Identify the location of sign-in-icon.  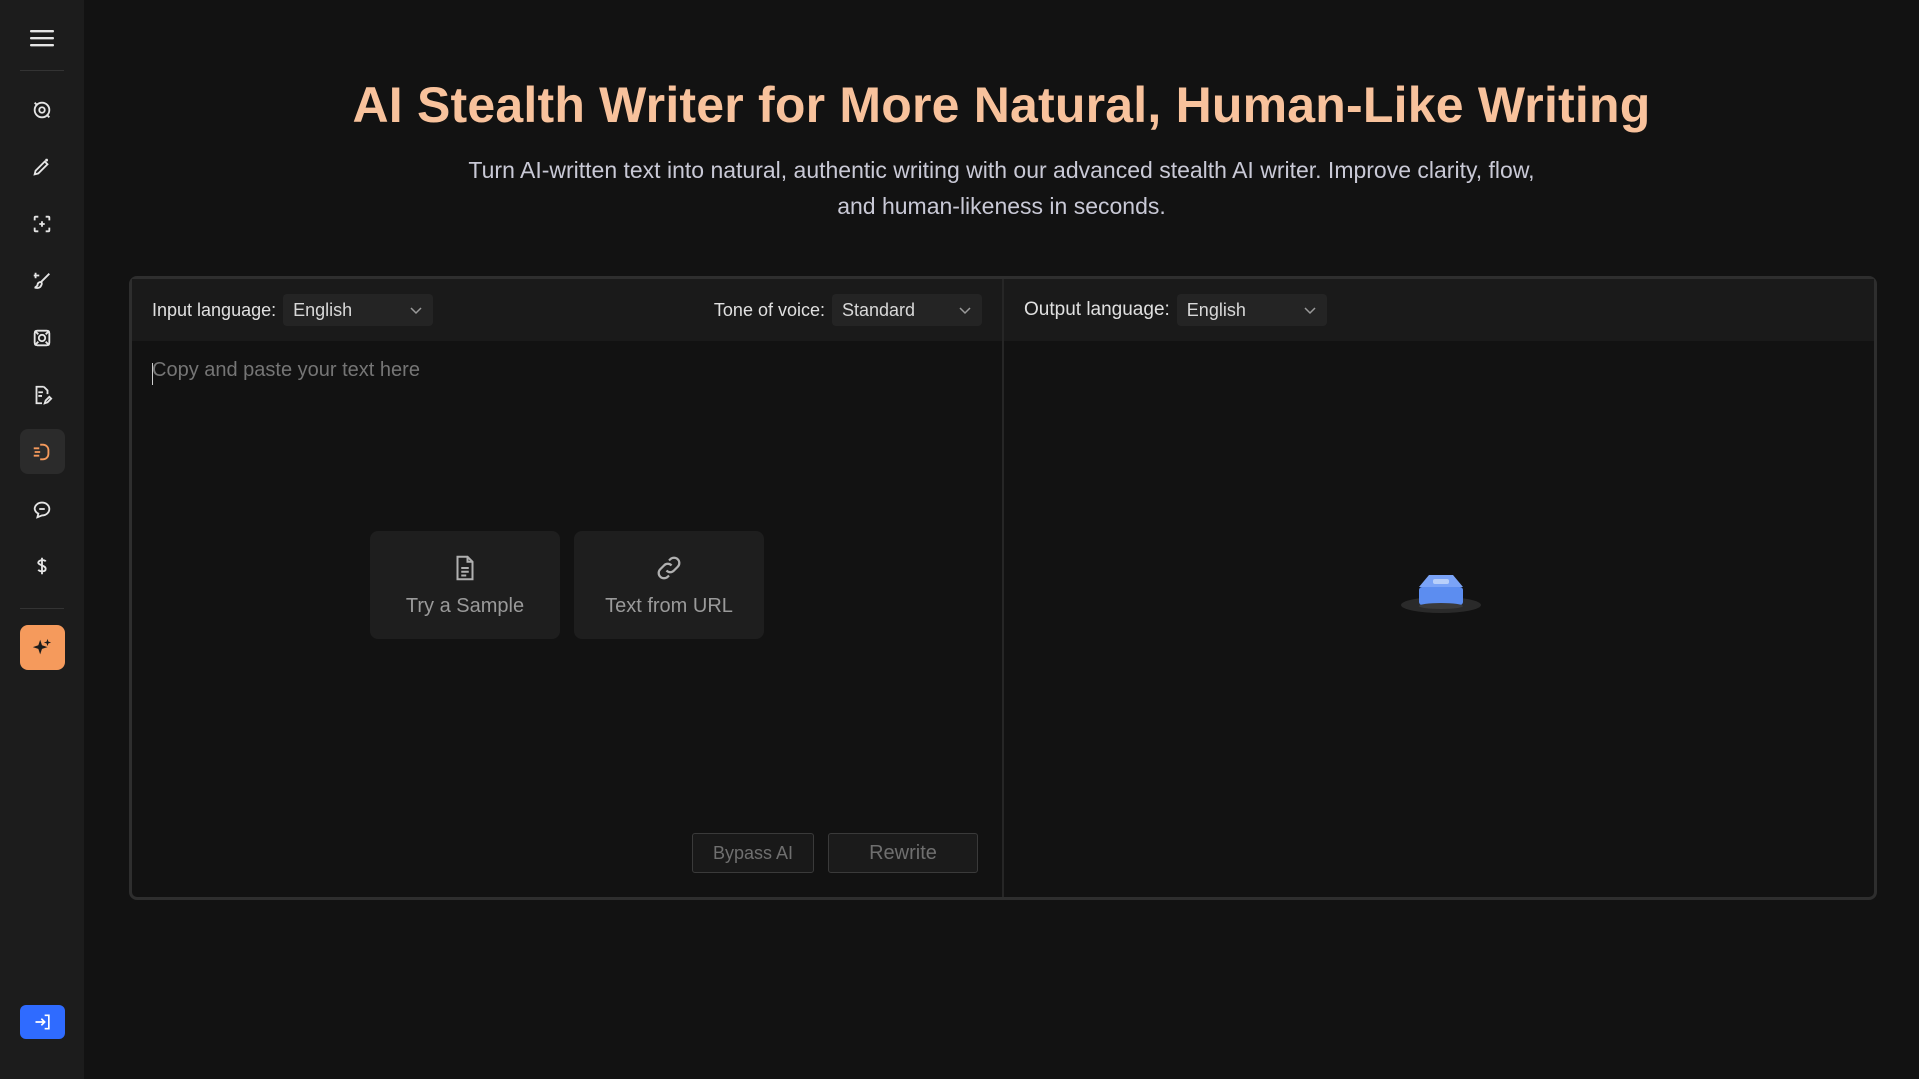
(42, 1022).